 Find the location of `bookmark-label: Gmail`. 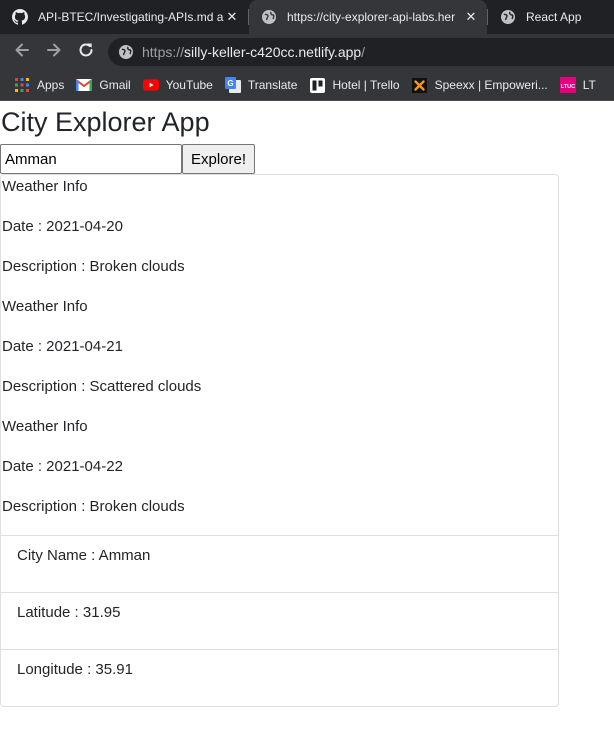

bookmark-label: Gmail is located at coordinates (115, 85).